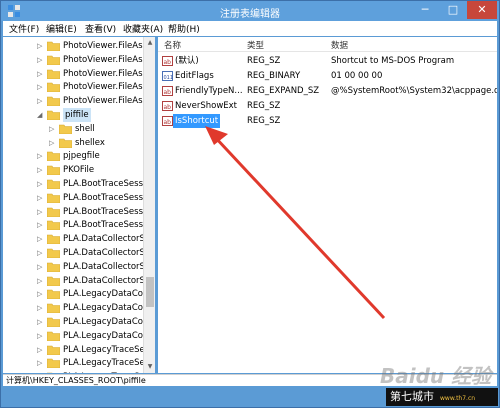 Image resolution: width=500 pixels, height=408 pixels. I want to click on tree-item-label: PLA.LegacyTraceSes, so click(106, 349).